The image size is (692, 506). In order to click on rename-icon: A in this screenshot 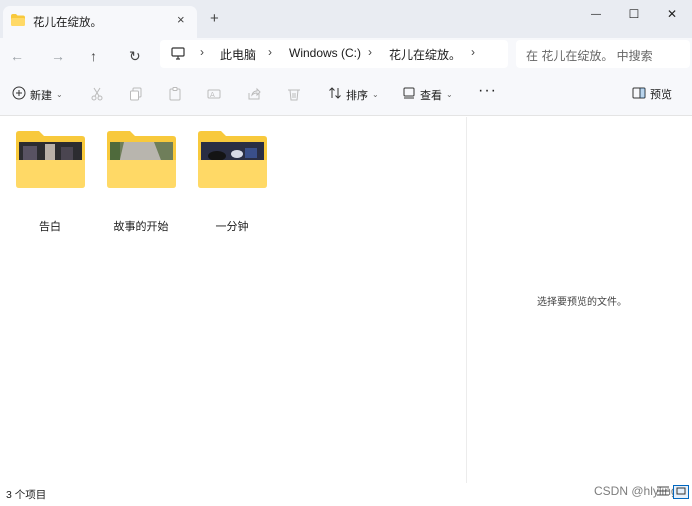, I will do `click(214, 94)`.